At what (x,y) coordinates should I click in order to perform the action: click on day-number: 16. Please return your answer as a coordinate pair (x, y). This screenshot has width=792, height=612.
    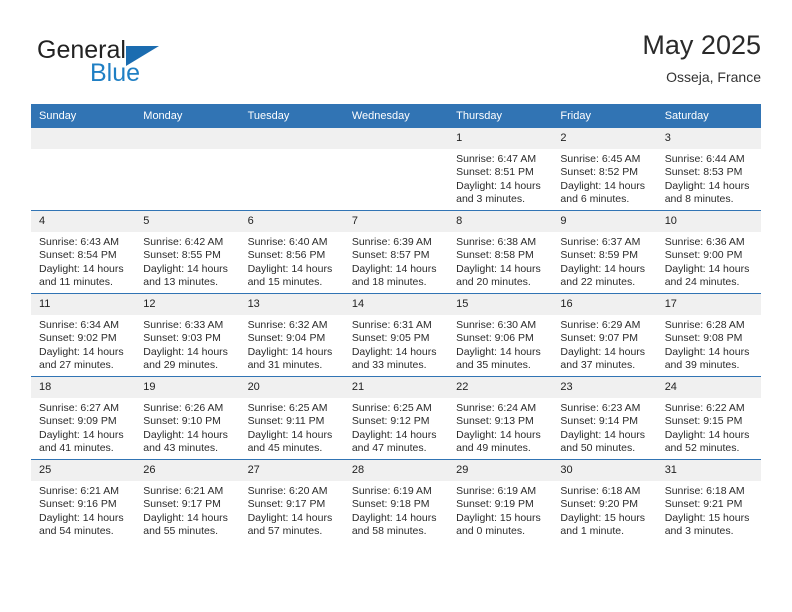
    Looking at the image, I should click on (604, 304).